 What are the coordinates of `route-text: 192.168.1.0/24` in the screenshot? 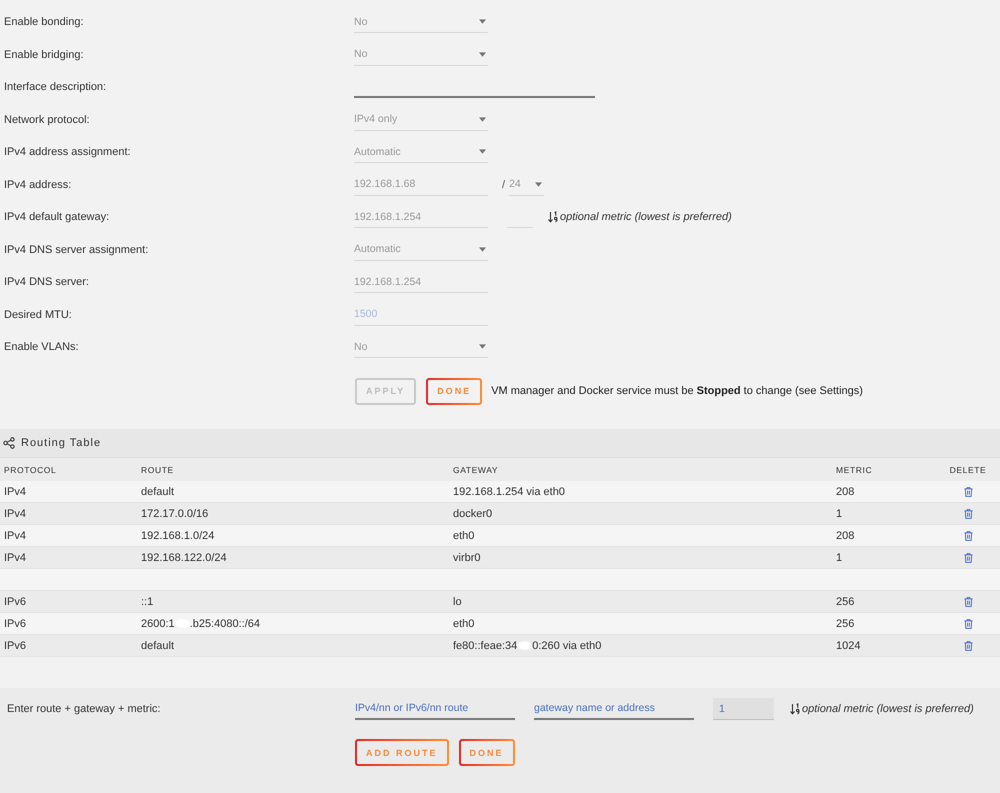 It's located at (177, 536).